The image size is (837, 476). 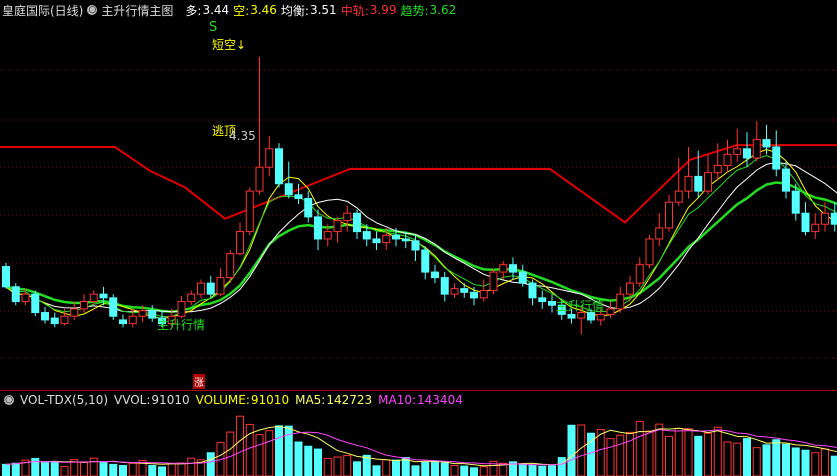 What do you see at coordinates (222, 400) in the screenshot?
I see `volume-label: VOLUME:` at bounding box center [222, 400].